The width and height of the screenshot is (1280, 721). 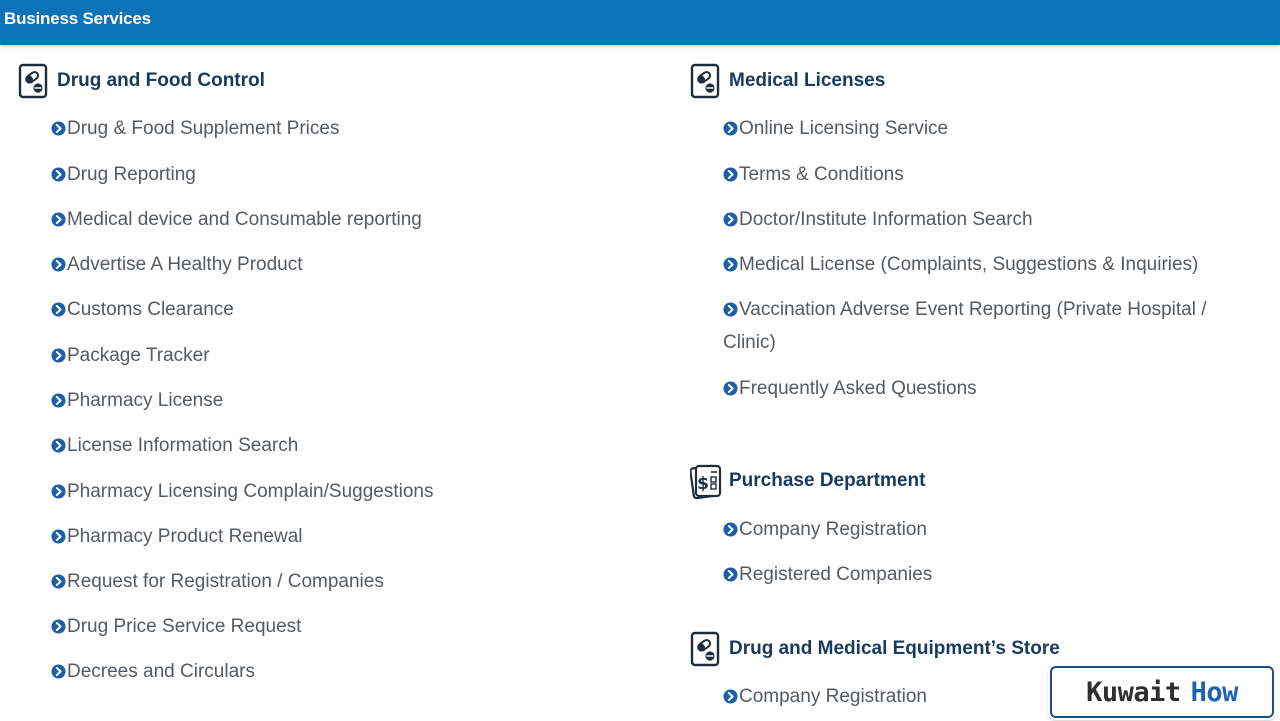 I want to click on link-terms-conditions: Terms & Conditions, so click(x=813, y=174).